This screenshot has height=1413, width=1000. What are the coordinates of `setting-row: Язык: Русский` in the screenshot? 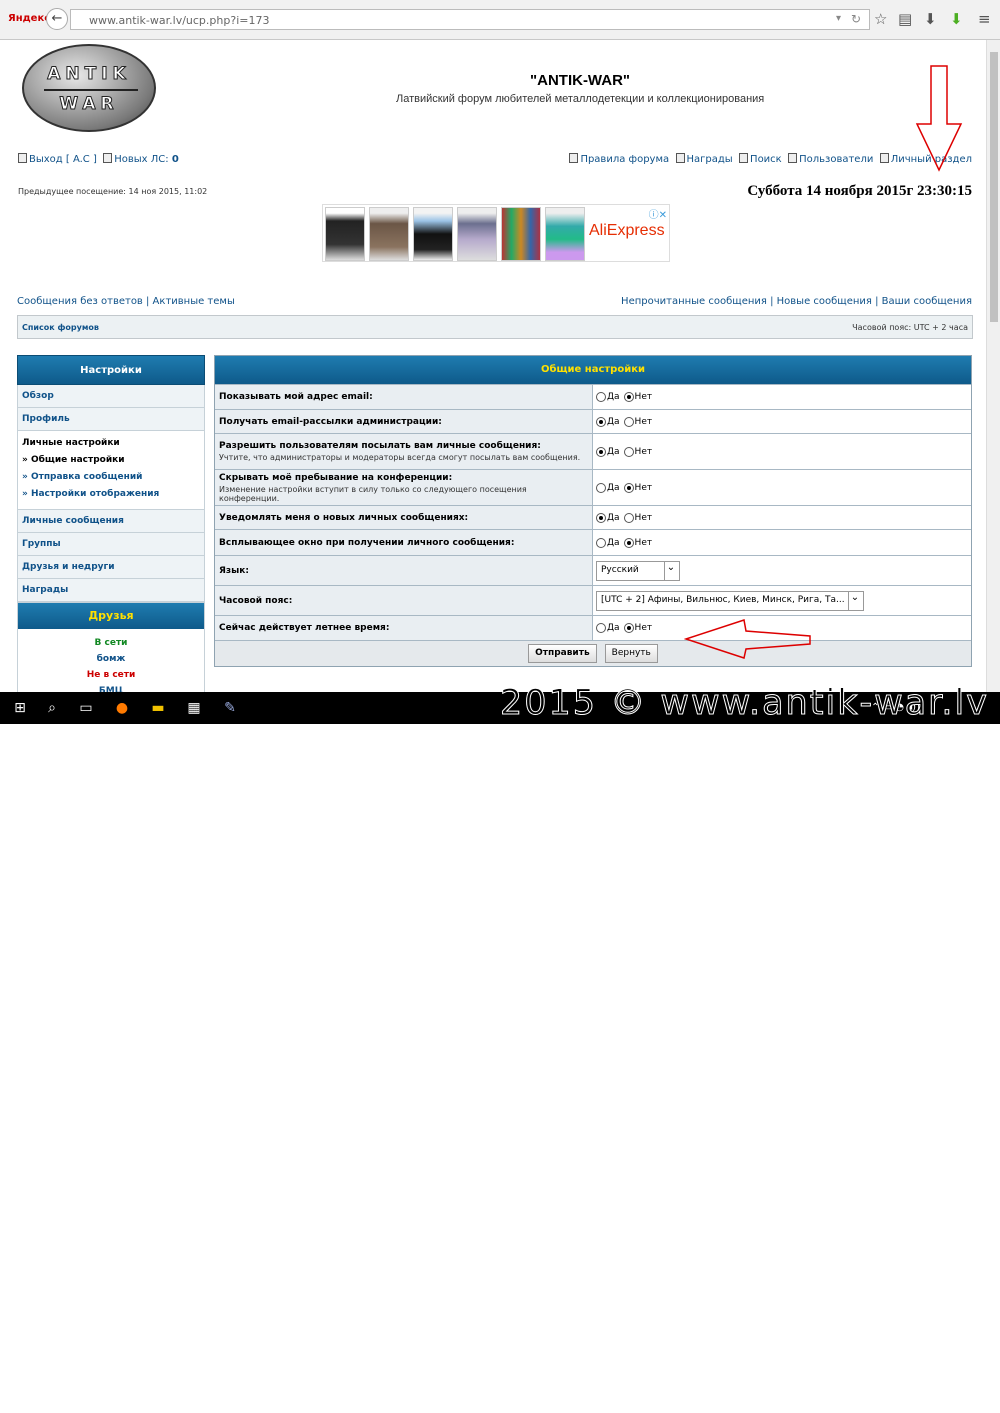 It's located at (593, 570).